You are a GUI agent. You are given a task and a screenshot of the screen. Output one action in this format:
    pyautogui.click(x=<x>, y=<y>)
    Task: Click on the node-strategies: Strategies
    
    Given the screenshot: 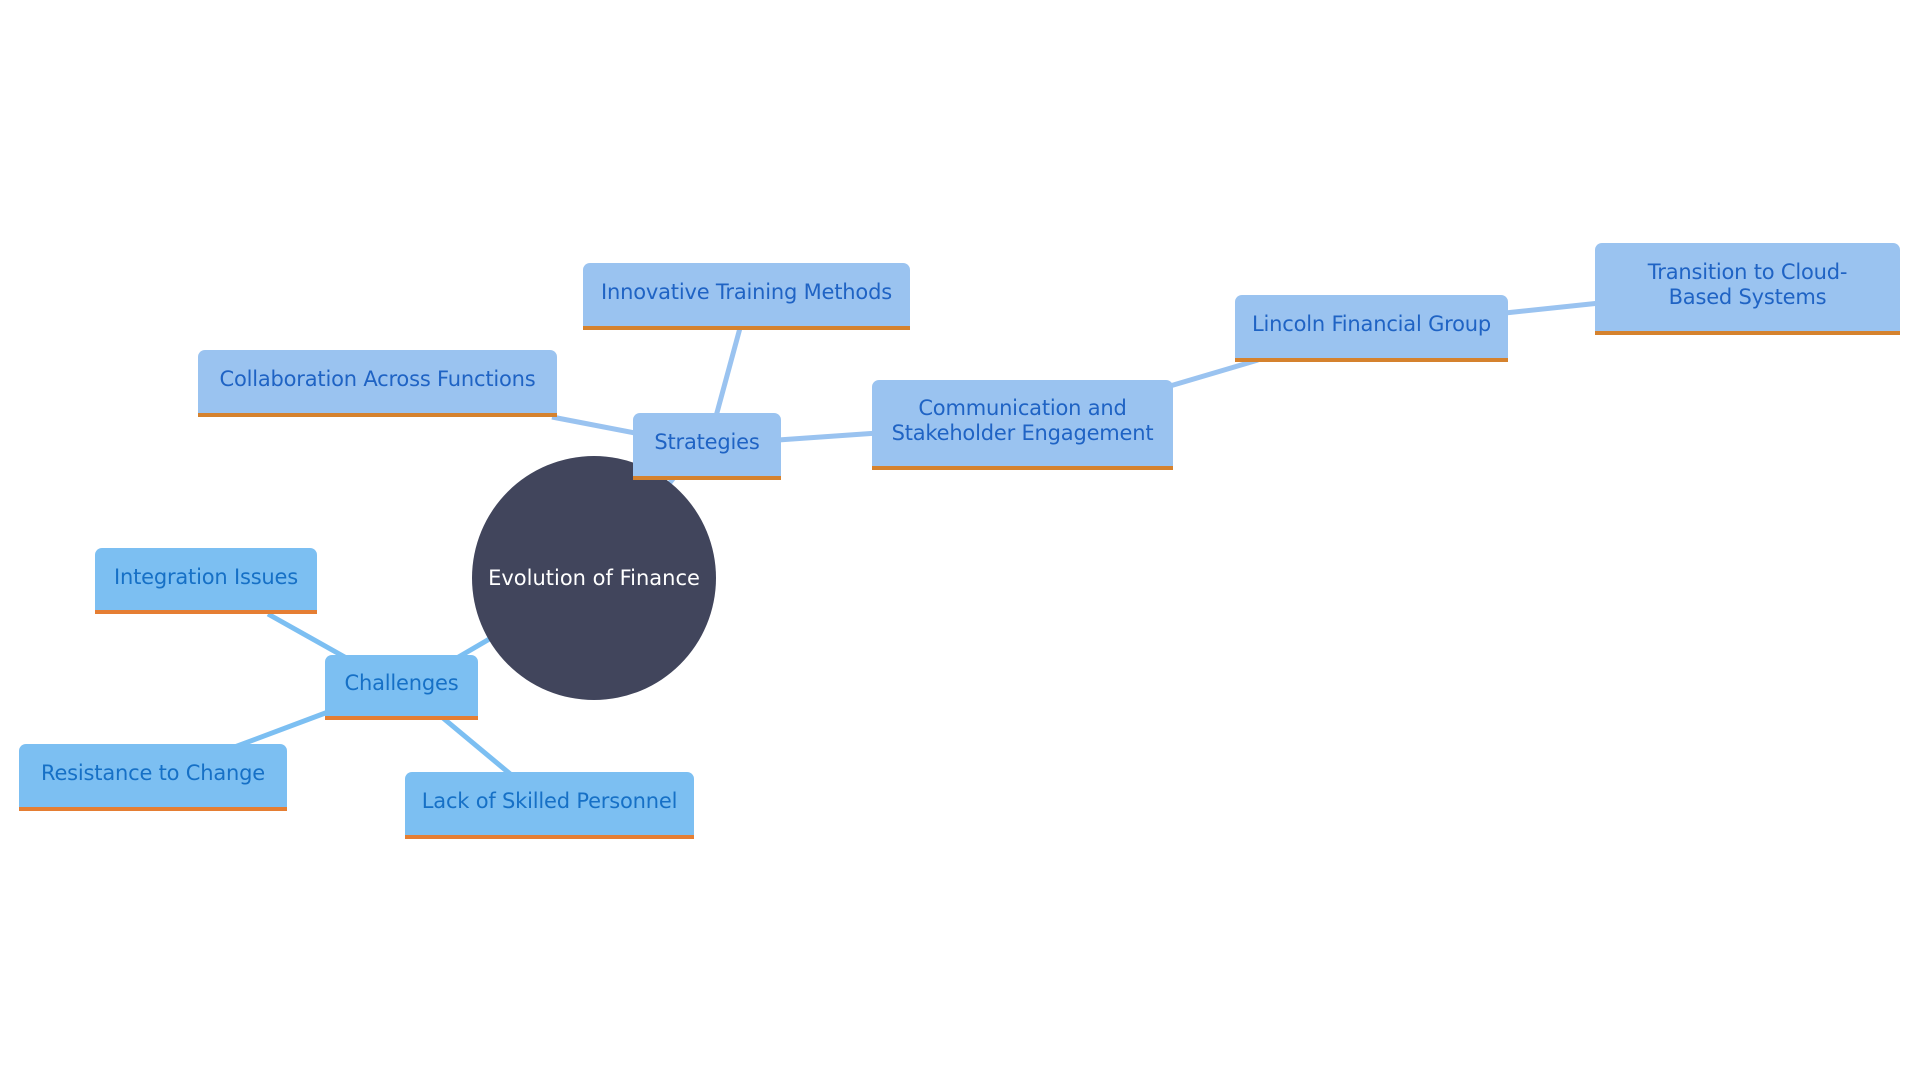 What is the action you would take?
    pyautogui.click(x=707, y=446)
    